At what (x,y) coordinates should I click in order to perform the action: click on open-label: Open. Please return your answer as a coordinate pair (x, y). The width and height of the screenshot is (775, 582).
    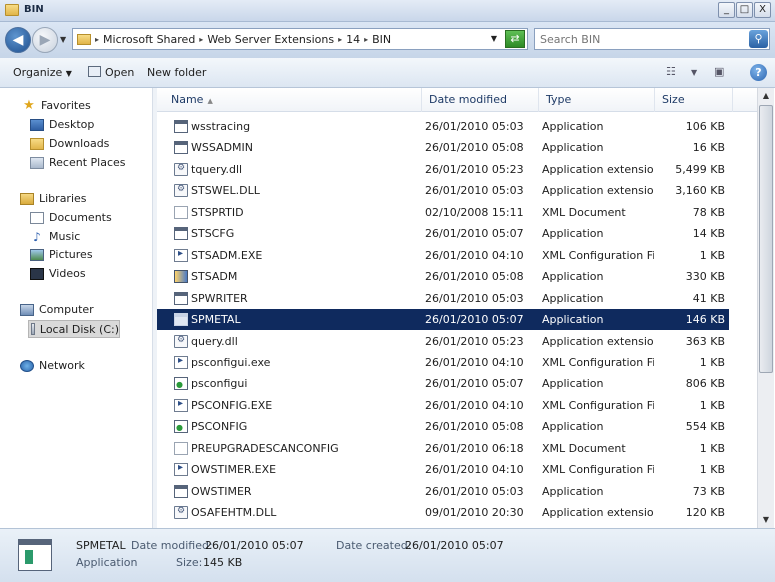
    Looking at the image, I should click on (120, 72).